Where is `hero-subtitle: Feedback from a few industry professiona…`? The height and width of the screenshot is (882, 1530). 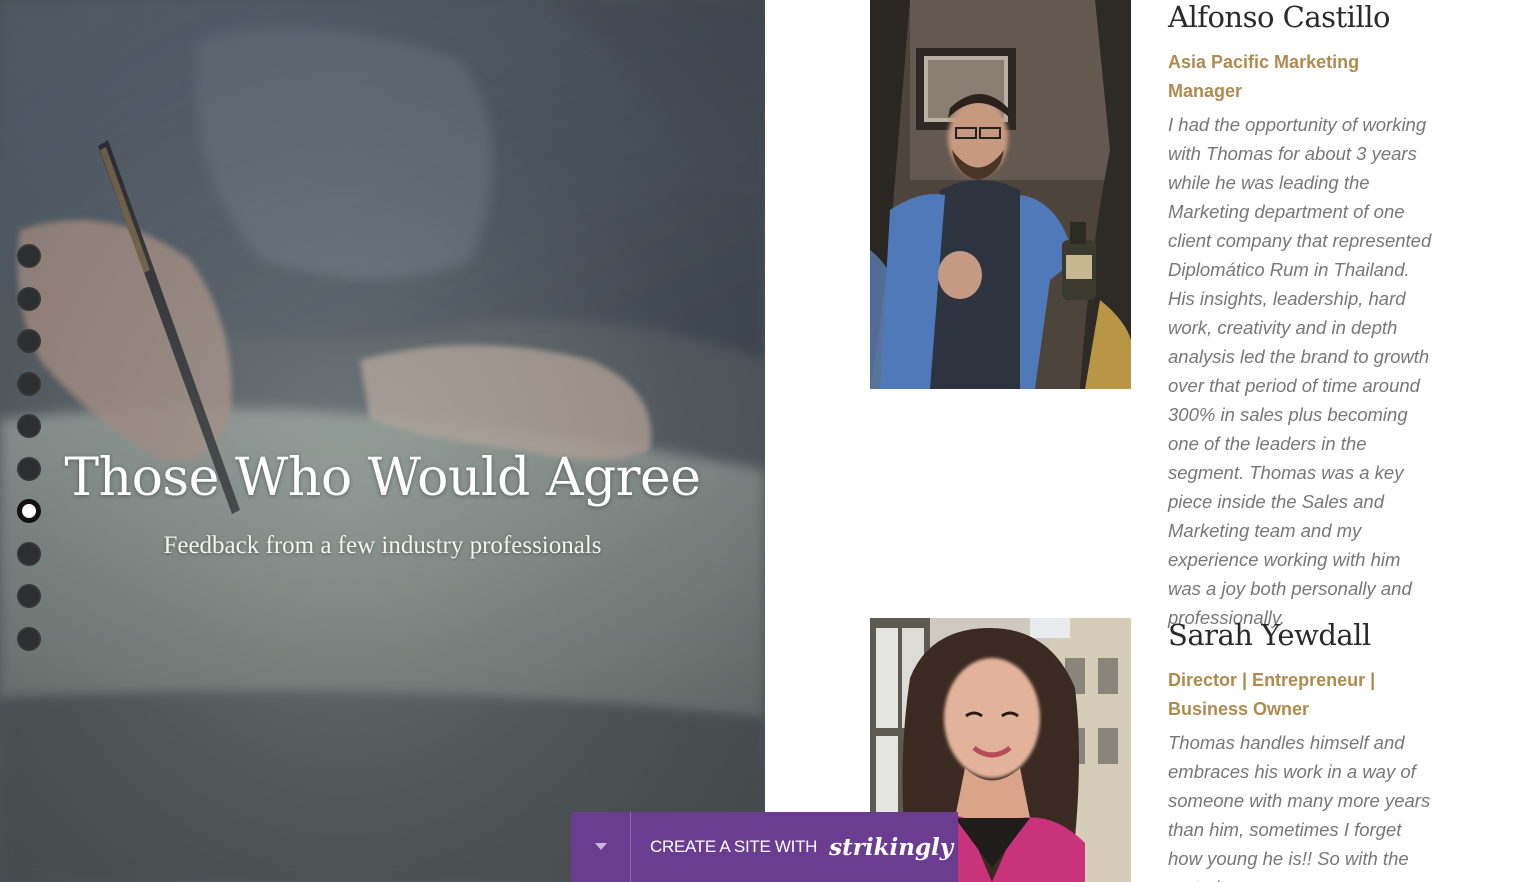
hero-subtitle: Feedback from a few industry professiona… is located at coordinates (382, 545).